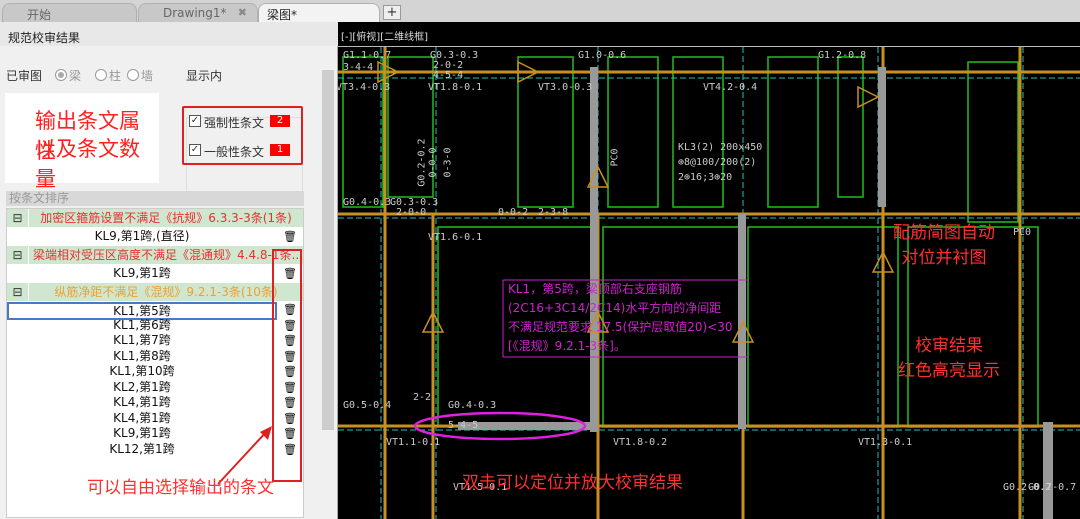 The image size is (1080, 519). Describe the element at coordinates (422, 397) in the screenshot. I see `cad-label: 2-2` at that location.